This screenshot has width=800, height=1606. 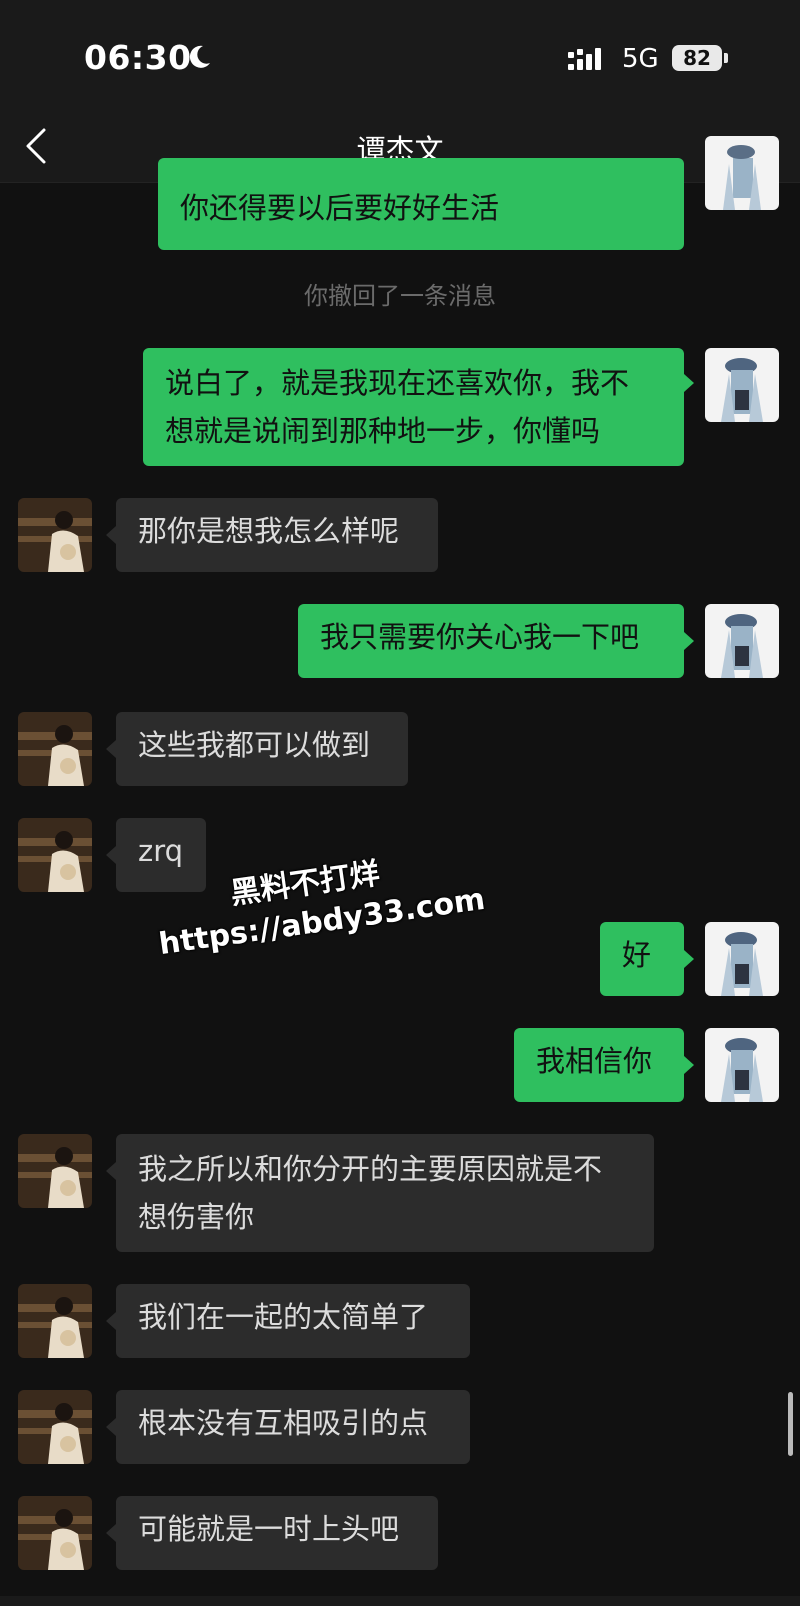 What do you see at coordinates (293, 1427) in the screenshot?
I see `message-bubble-received: 根本没有互相吸引的点` at bounding box center [293, 1427].